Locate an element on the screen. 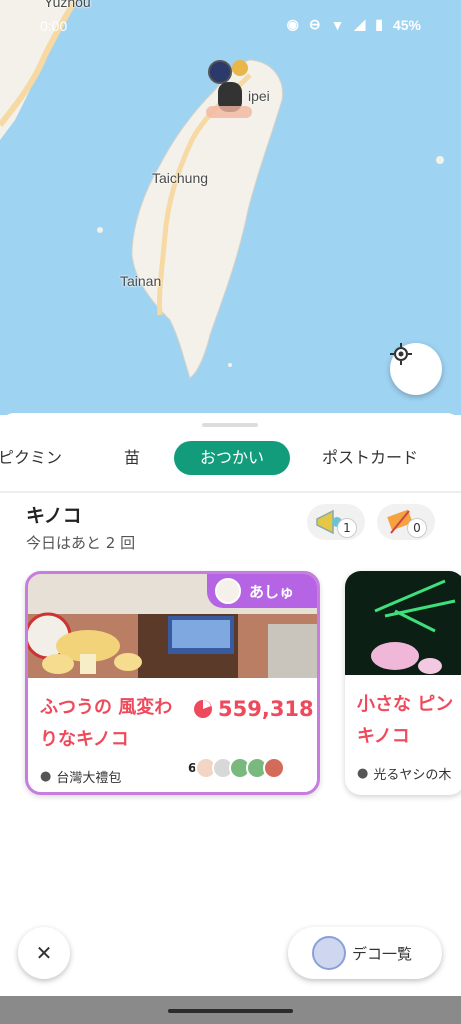  tab-pikmin: ピクミン is located at coordinates (31, 458).